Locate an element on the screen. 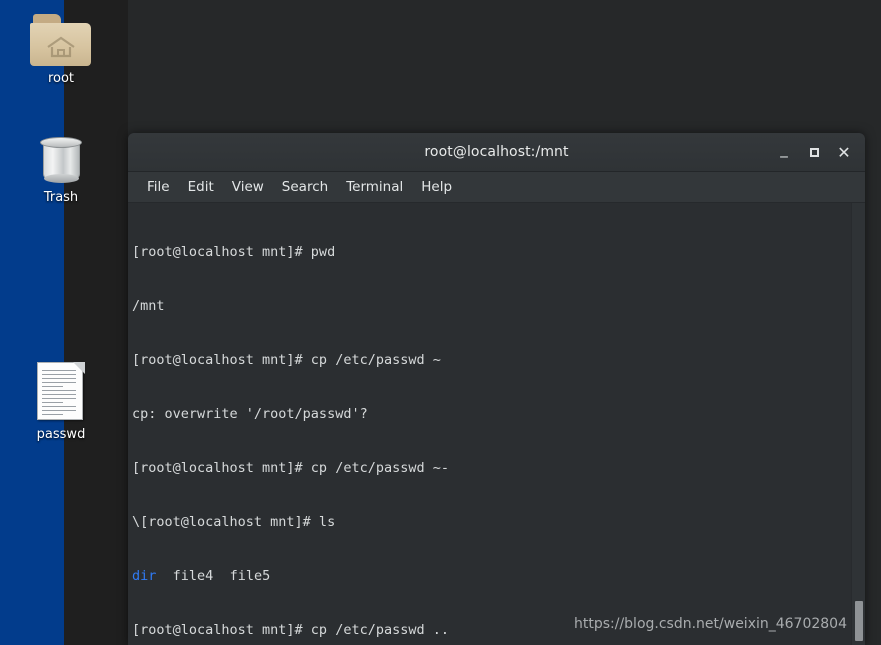  terminal-line: cp: overwrite '/root/passwd'? is located at coordinates (250, 414).